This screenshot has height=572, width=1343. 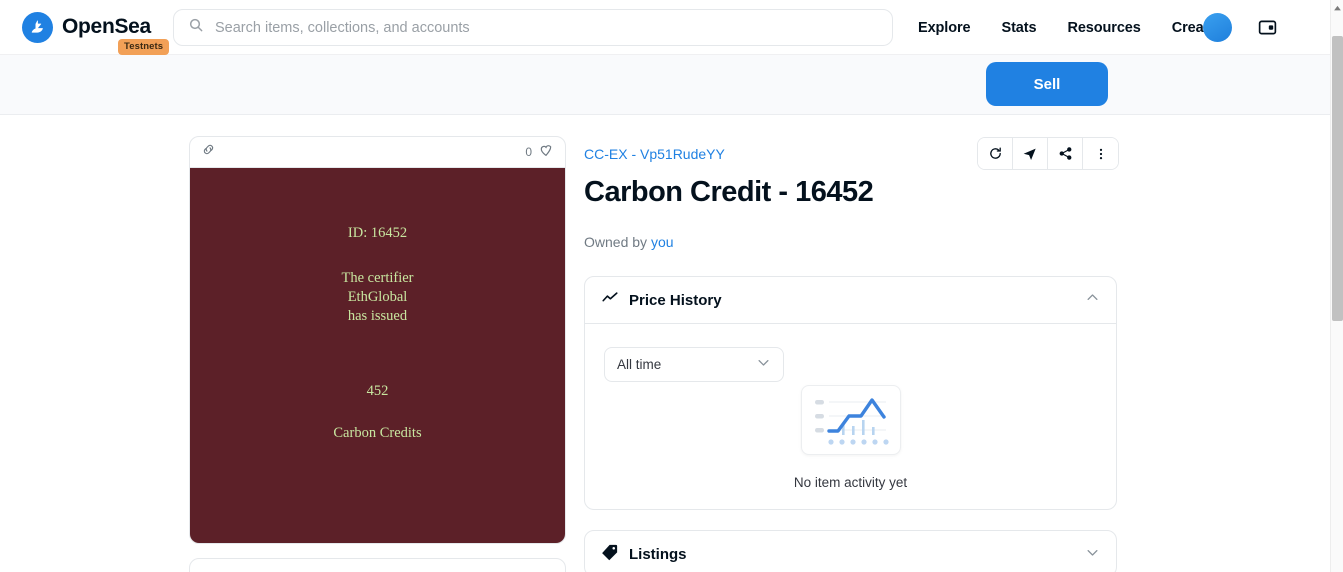 What do you see at coordinates (675, 300) in the screenshot?
I see `price-history-title: Price History` at bounding box center [675, 300].